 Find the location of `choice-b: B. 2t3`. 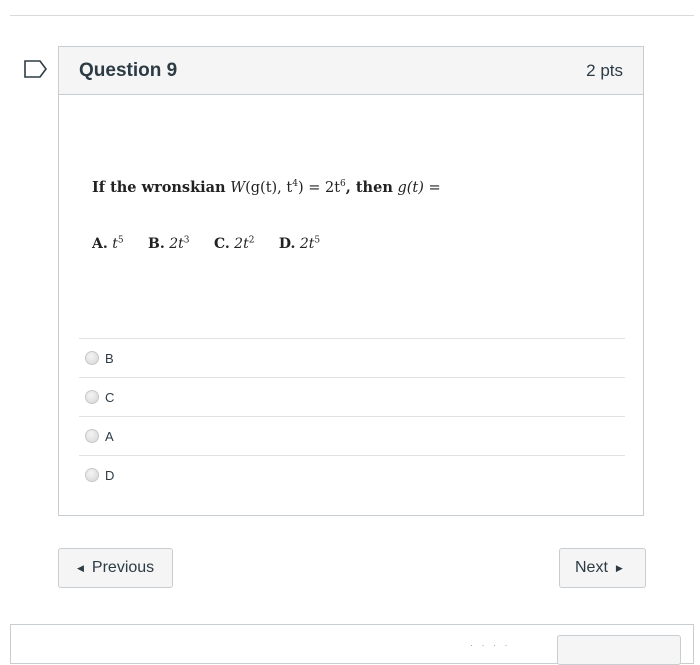

choice-b: B. 2t3 is located at coordinates (169, 243).